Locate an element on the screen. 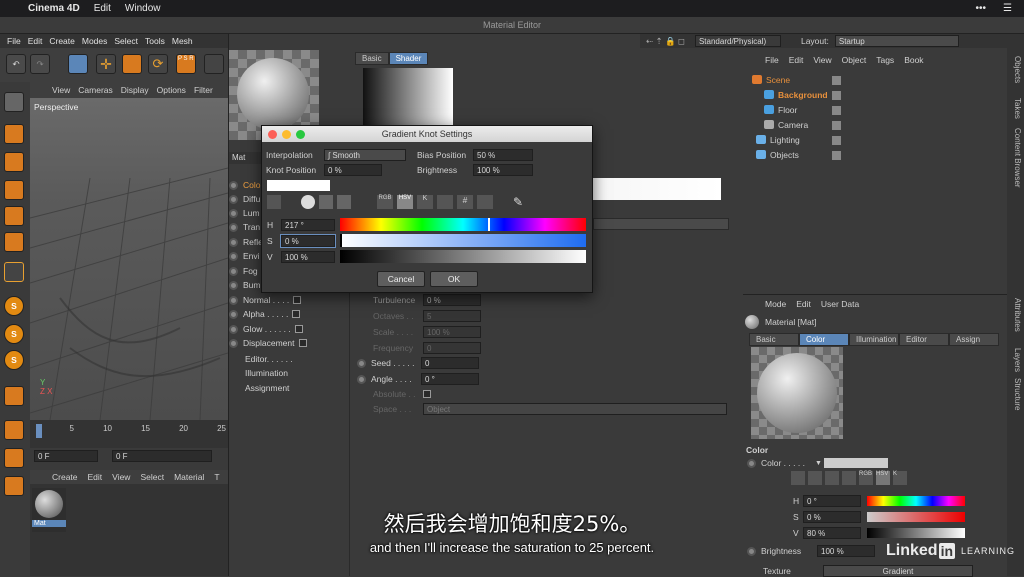 The width and height of the screenshot is (1024, 577). h-field: 217 ° is located at coordinates (308, 224).